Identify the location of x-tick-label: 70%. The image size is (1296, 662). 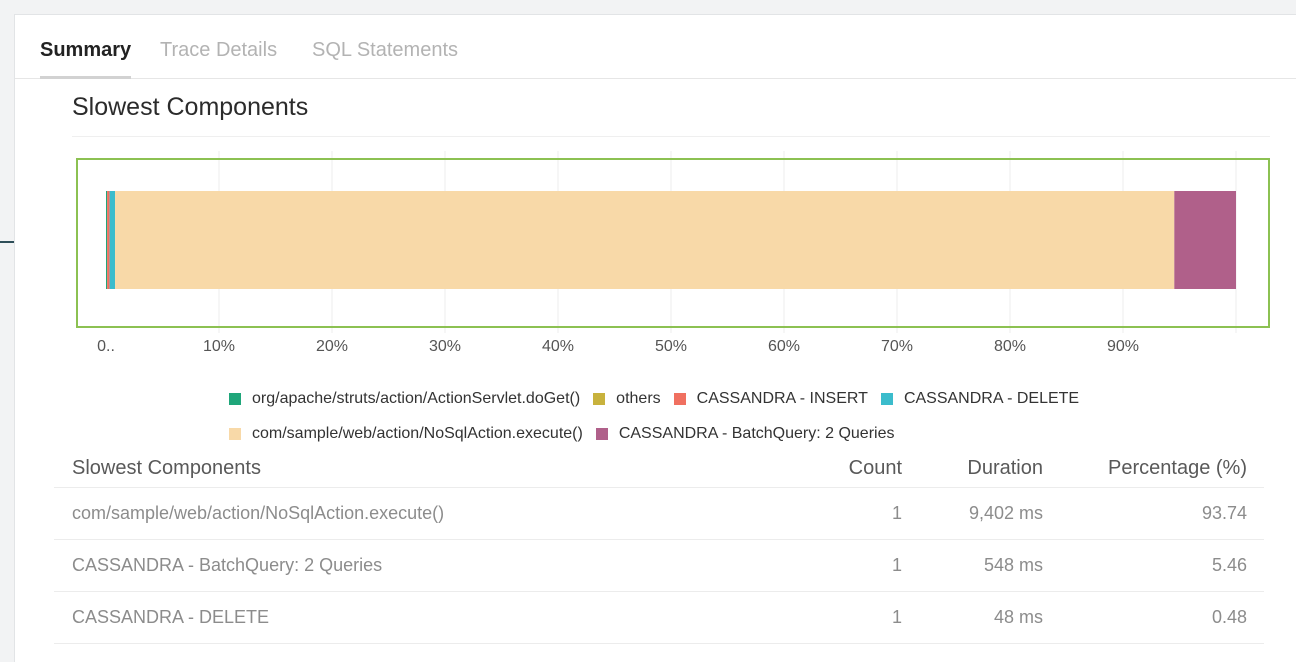
(897, 346).